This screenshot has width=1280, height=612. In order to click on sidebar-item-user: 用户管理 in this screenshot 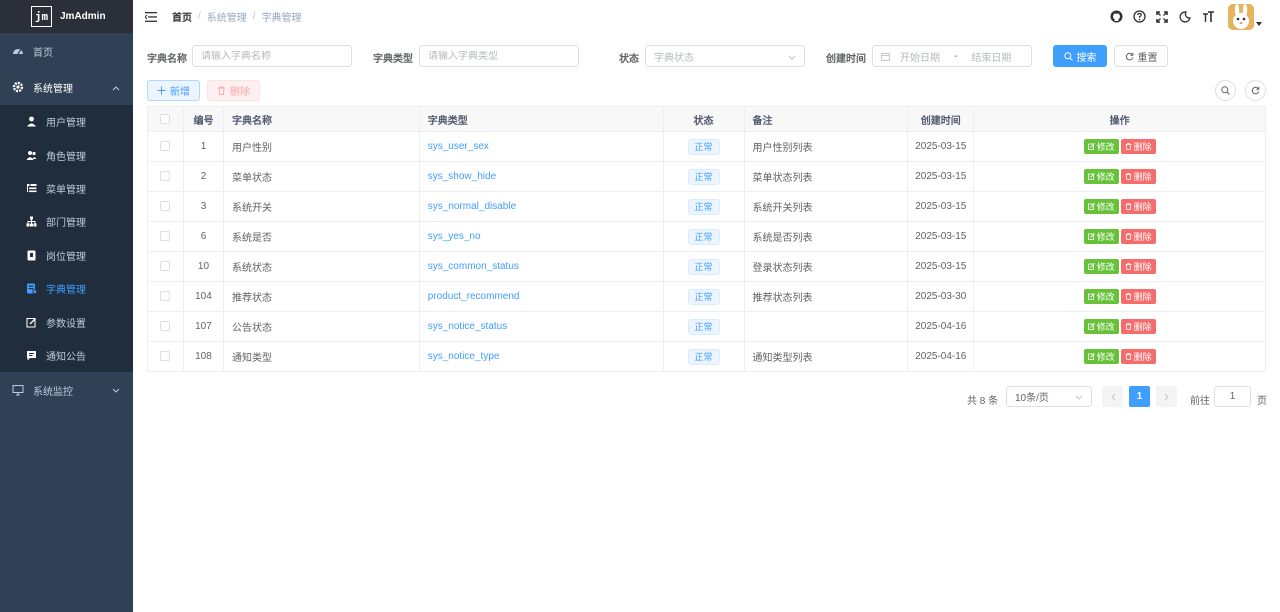, I will do `click(66, 121)`.